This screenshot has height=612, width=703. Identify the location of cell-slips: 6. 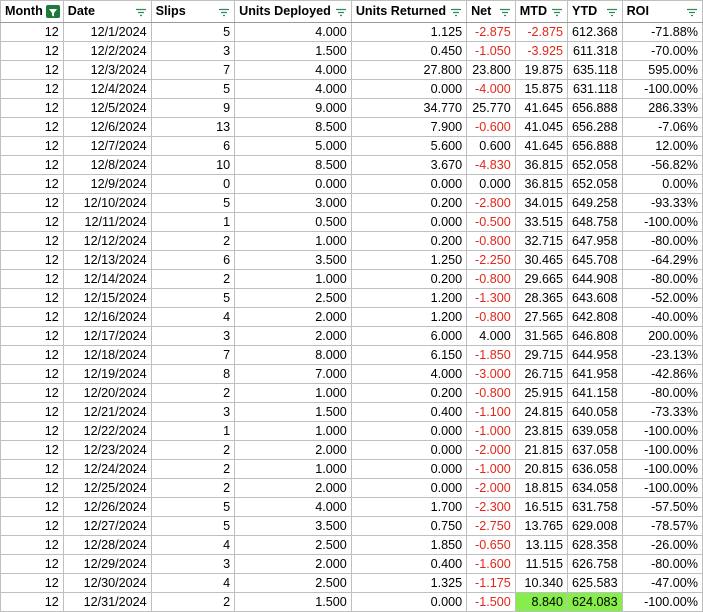
(193, 260).